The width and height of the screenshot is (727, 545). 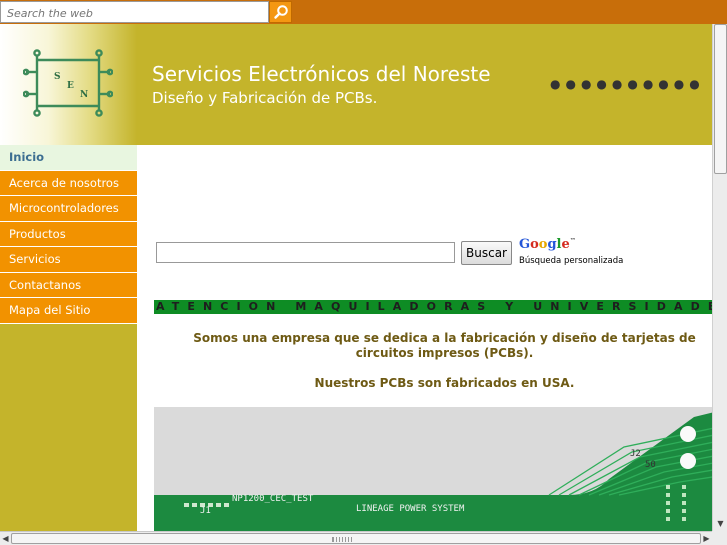 I want to click on nav-item-acerca: Acerca de nosotros, so click(x=68, y=183).